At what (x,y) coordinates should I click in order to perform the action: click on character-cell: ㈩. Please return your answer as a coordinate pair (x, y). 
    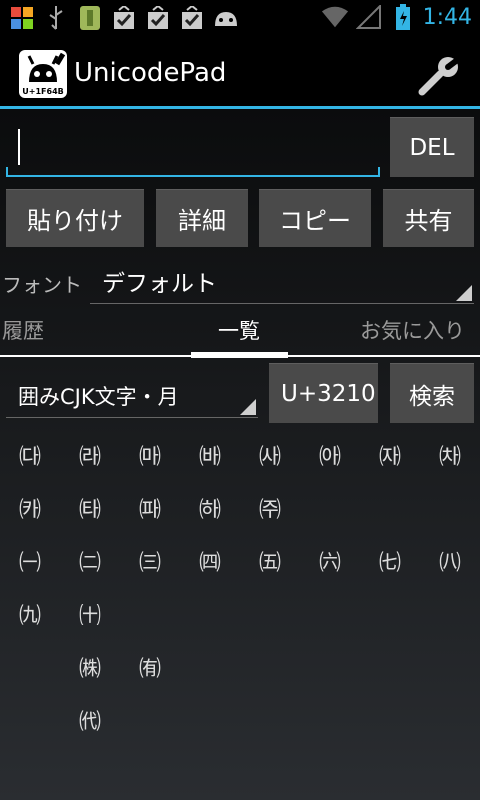
    Looking at the image, I should click on (90, 614).